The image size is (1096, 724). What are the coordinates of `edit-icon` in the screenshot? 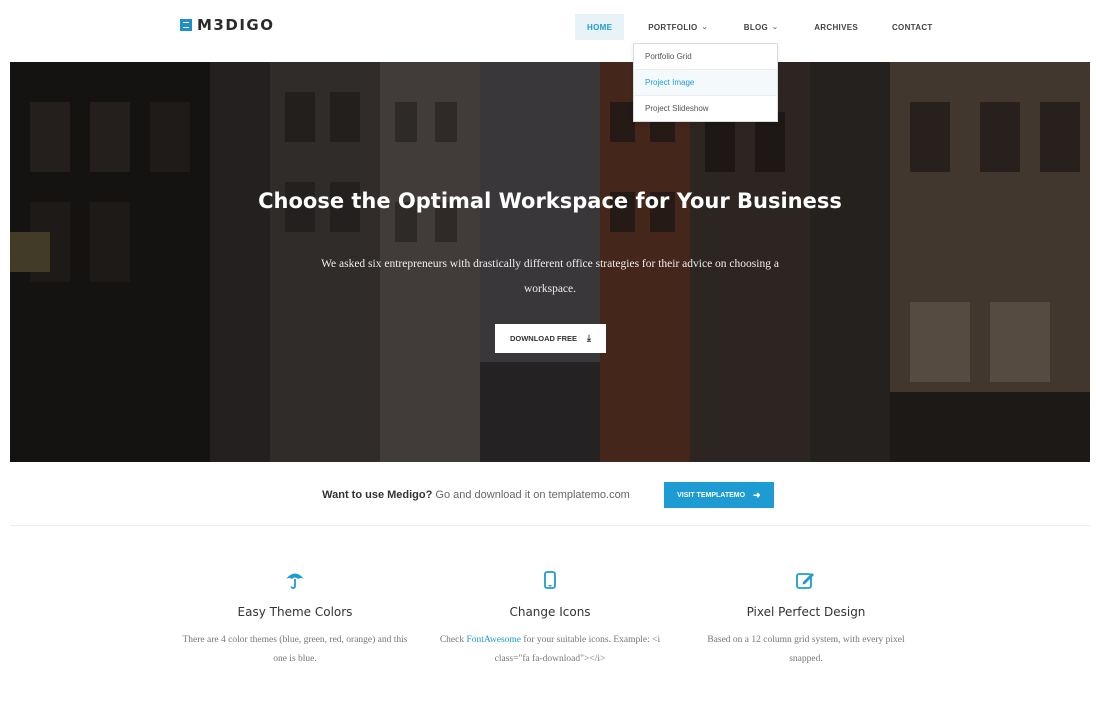 It's located at (806, 580).